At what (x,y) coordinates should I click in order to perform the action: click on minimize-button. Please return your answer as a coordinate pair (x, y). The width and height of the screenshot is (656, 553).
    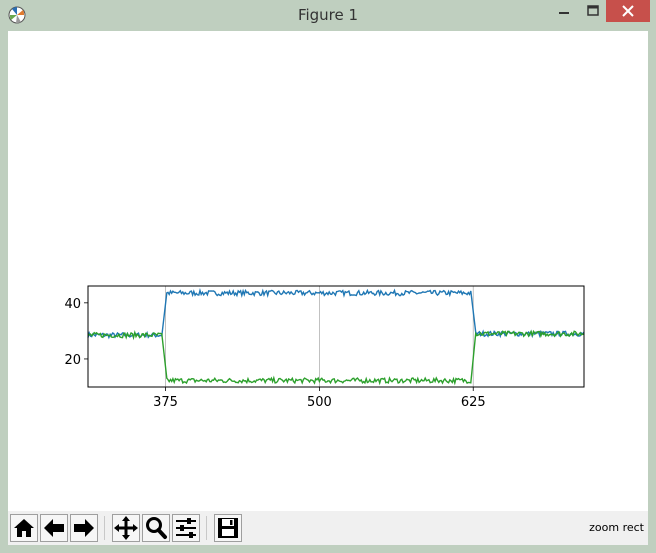
    Looking at the image, I should click on (564, 11).